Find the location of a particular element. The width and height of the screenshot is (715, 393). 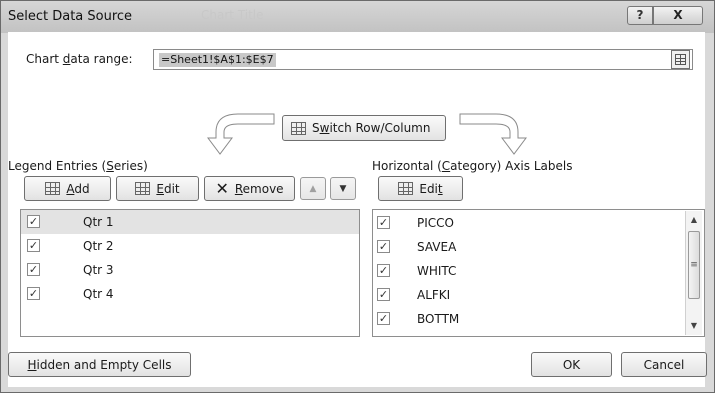

category-name: BOTTM is located at coordinates (438, 319).